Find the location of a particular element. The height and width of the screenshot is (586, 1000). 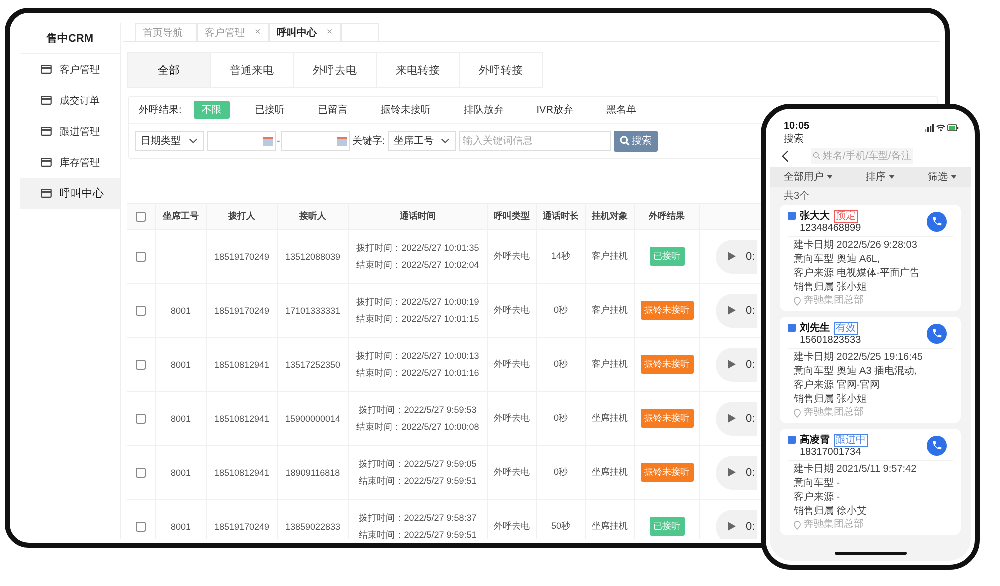

filter-option: 已接听 is located at coordinates (269, 110).